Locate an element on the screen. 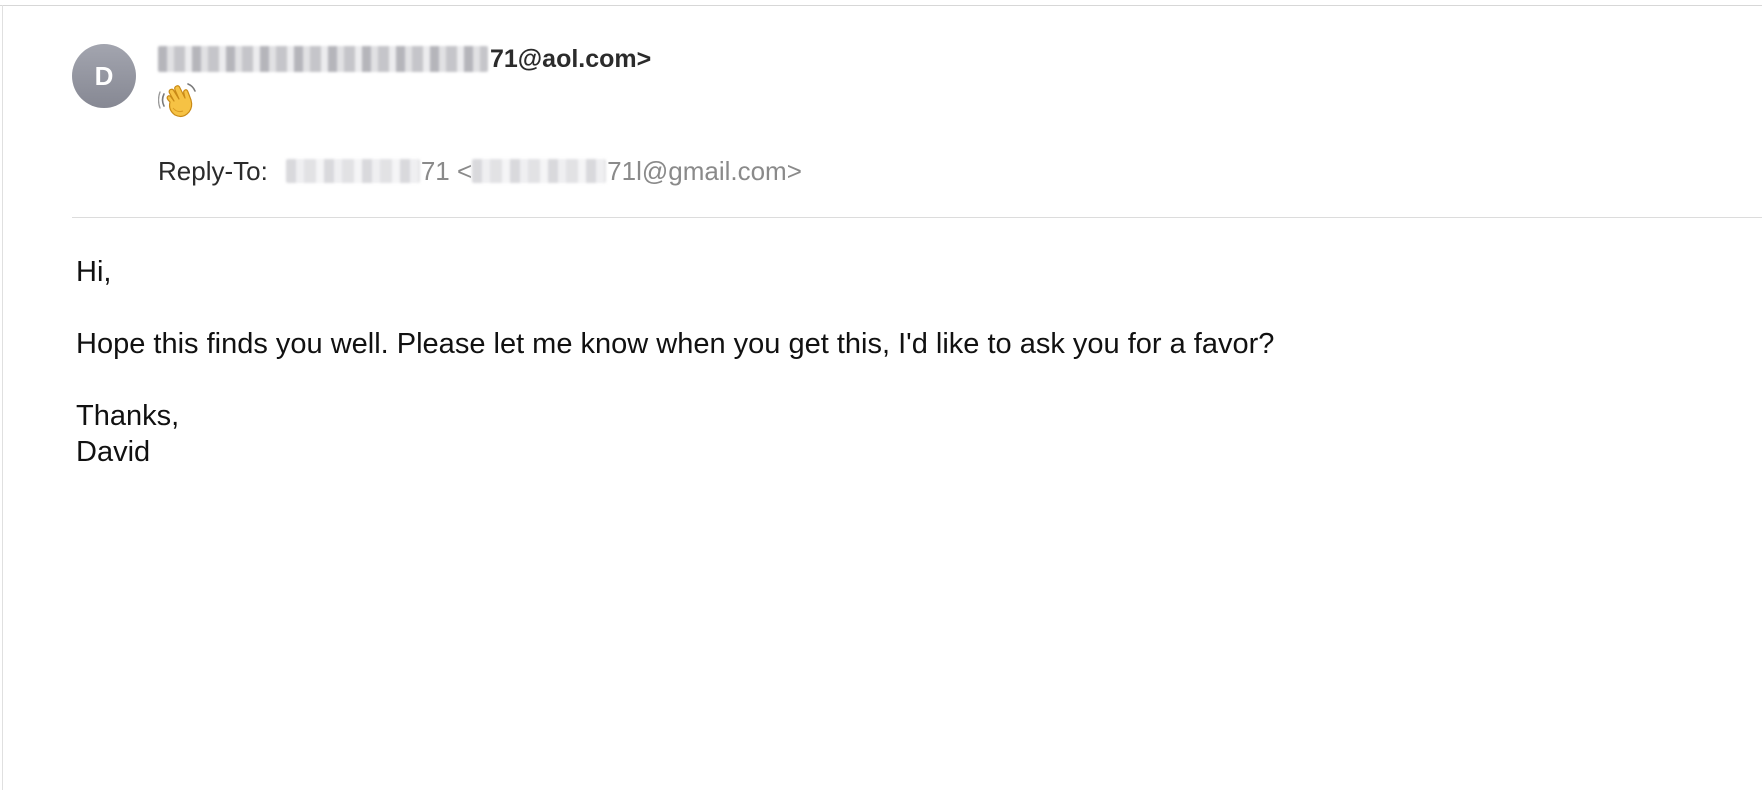 The height and width of the screenshot is (790, 1762). greeting-line: Hi, is located at coordinates (94, 272).